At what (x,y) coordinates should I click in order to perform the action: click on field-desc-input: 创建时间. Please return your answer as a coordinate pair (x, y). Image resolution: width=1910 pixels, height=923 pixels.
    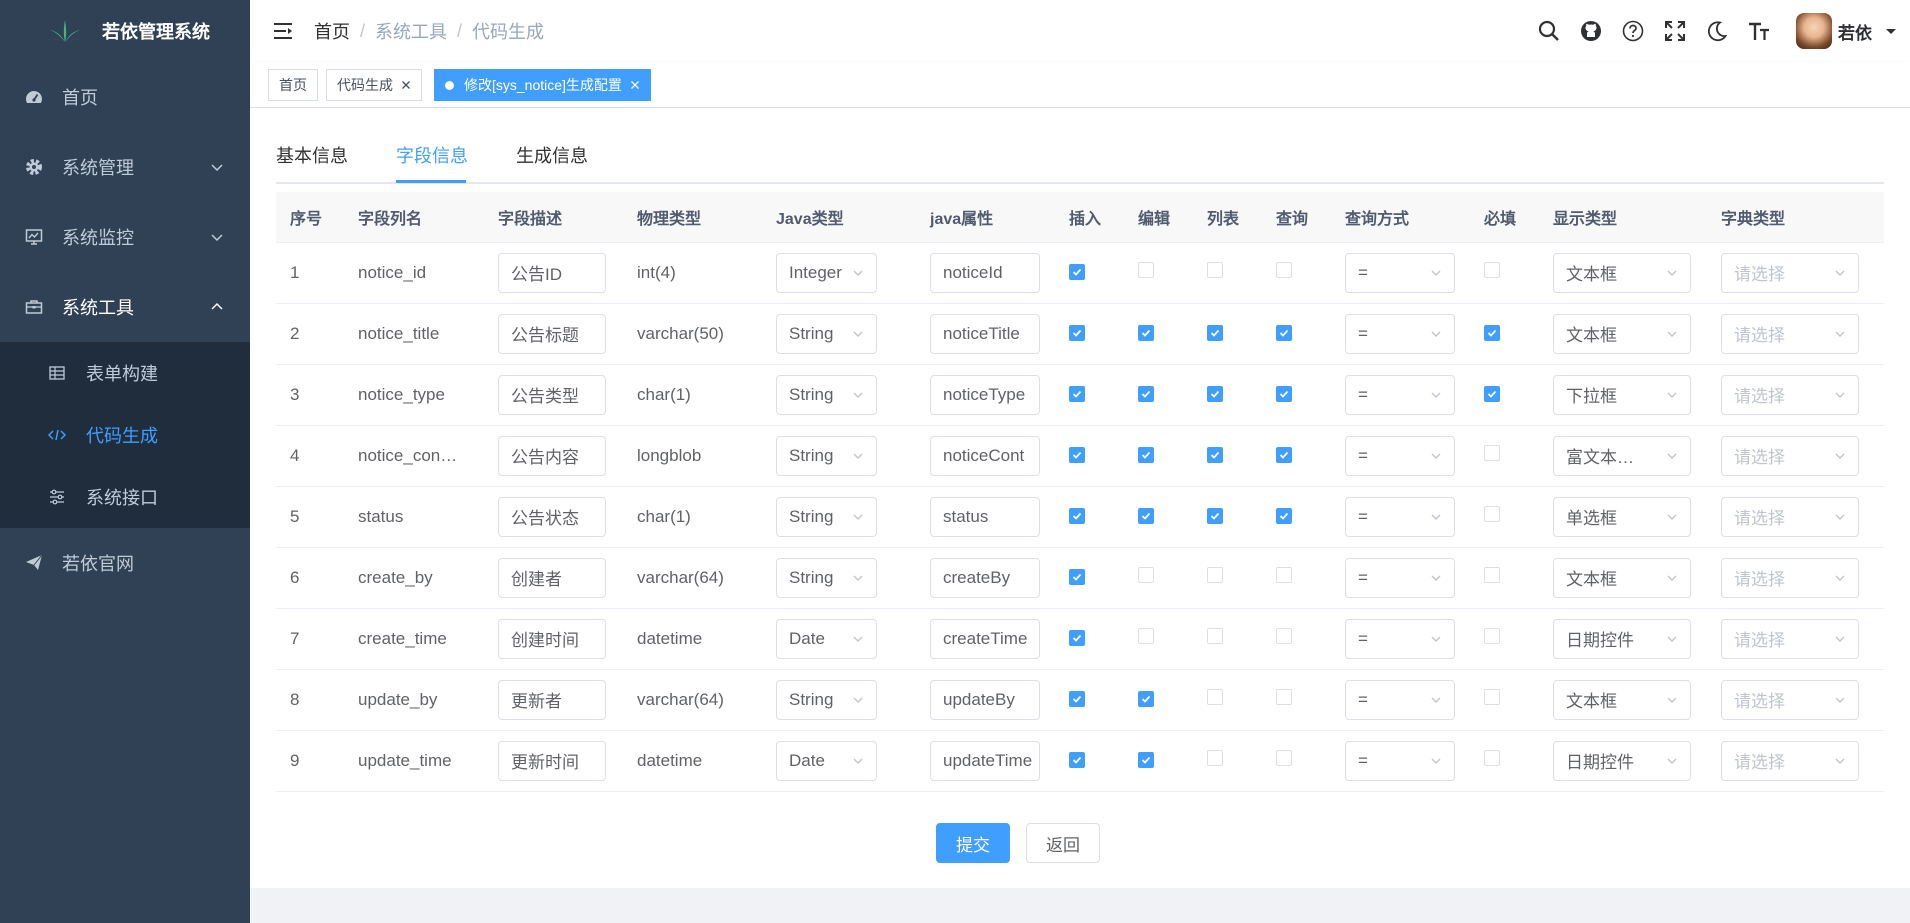
    Looking at the image, I should click on (552, 638).